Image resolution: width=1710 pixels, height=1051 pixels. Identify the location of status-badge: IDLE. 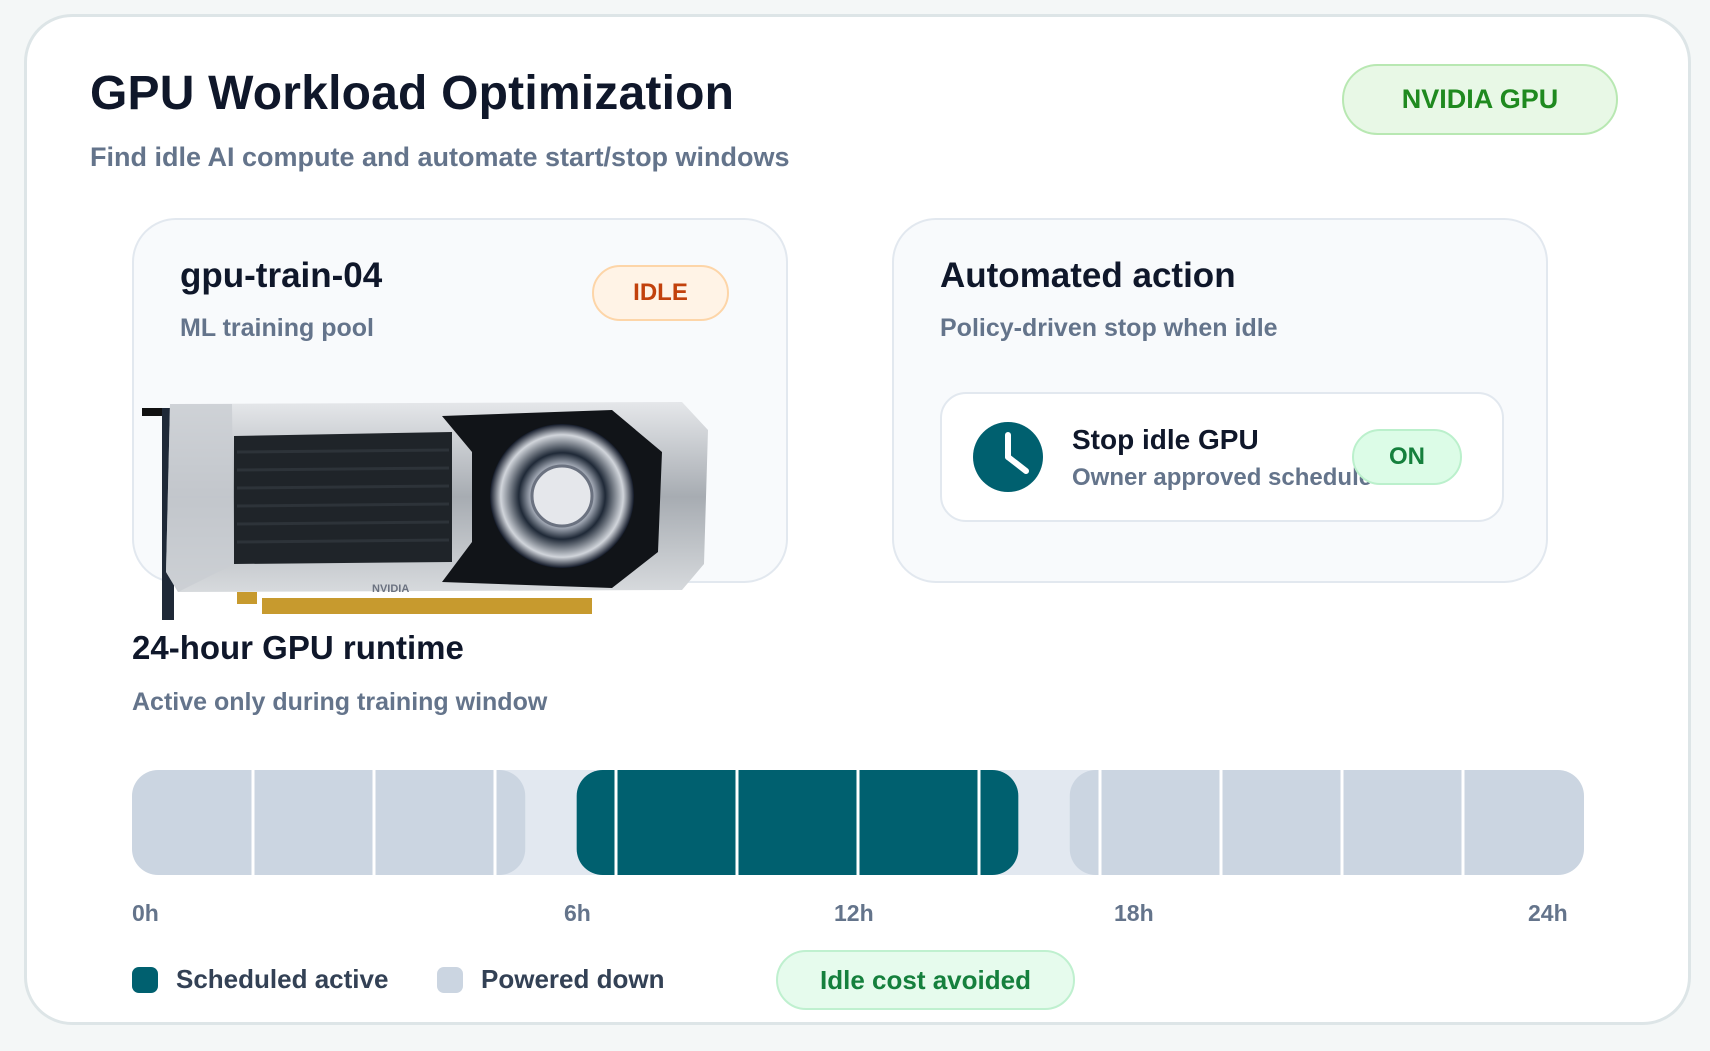
(660, 293).